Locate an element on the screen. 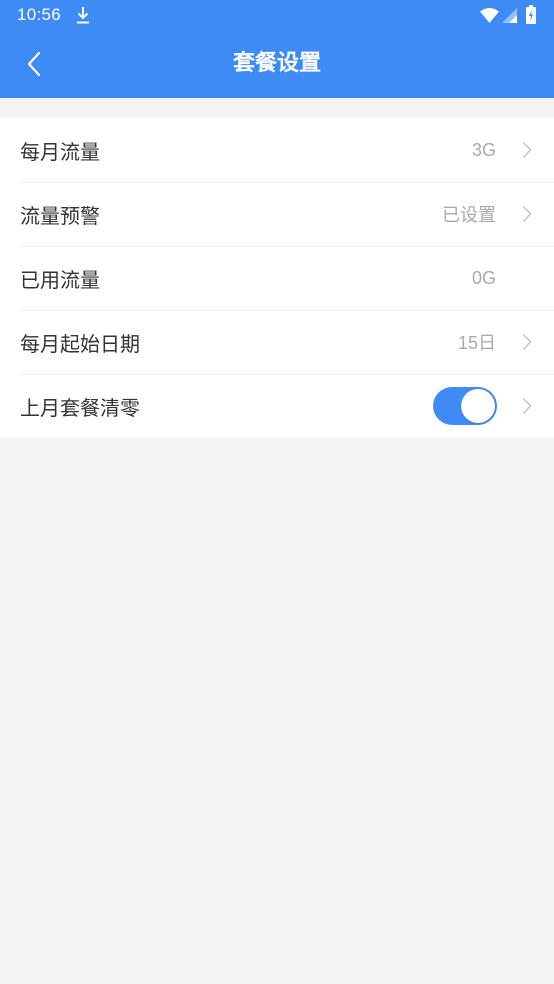 The height and width of the screenshot is (984, 554). setting-monthly-data: 每月流量 3G is located at coordinates (277, 150).